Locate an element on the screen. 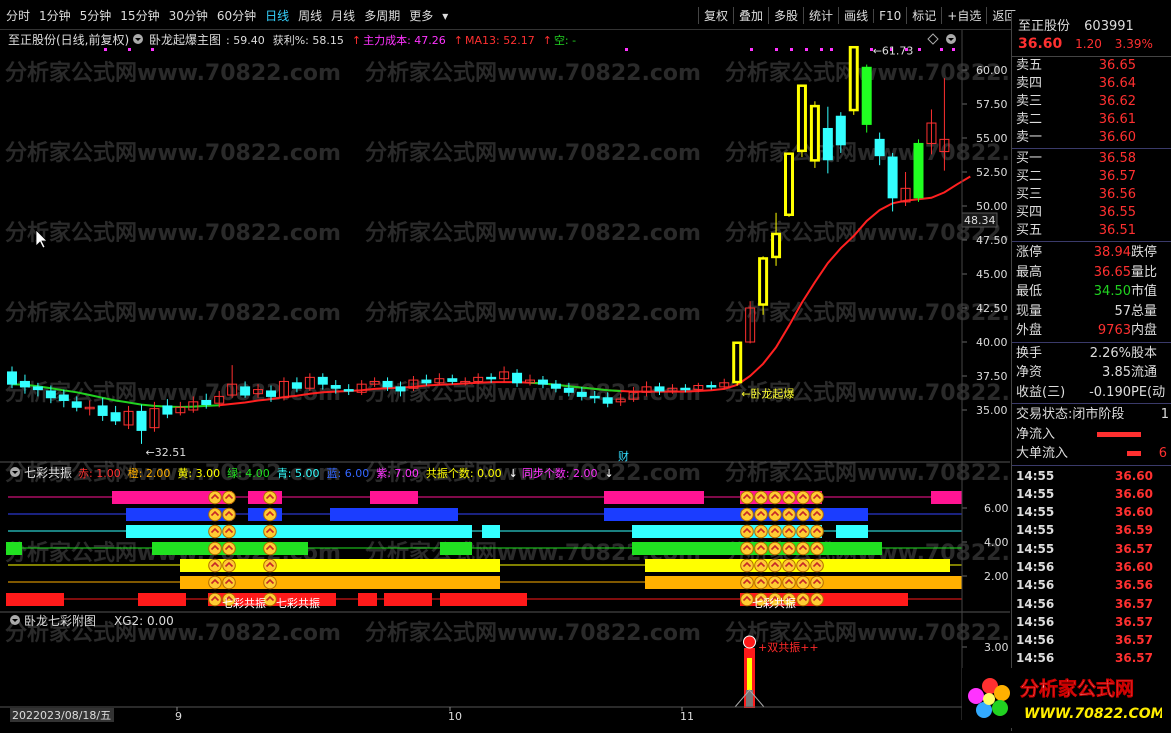 The width and height of the screenshot is (1171, 733). indicator-toggle-icon is located at coordinates (138, 39).